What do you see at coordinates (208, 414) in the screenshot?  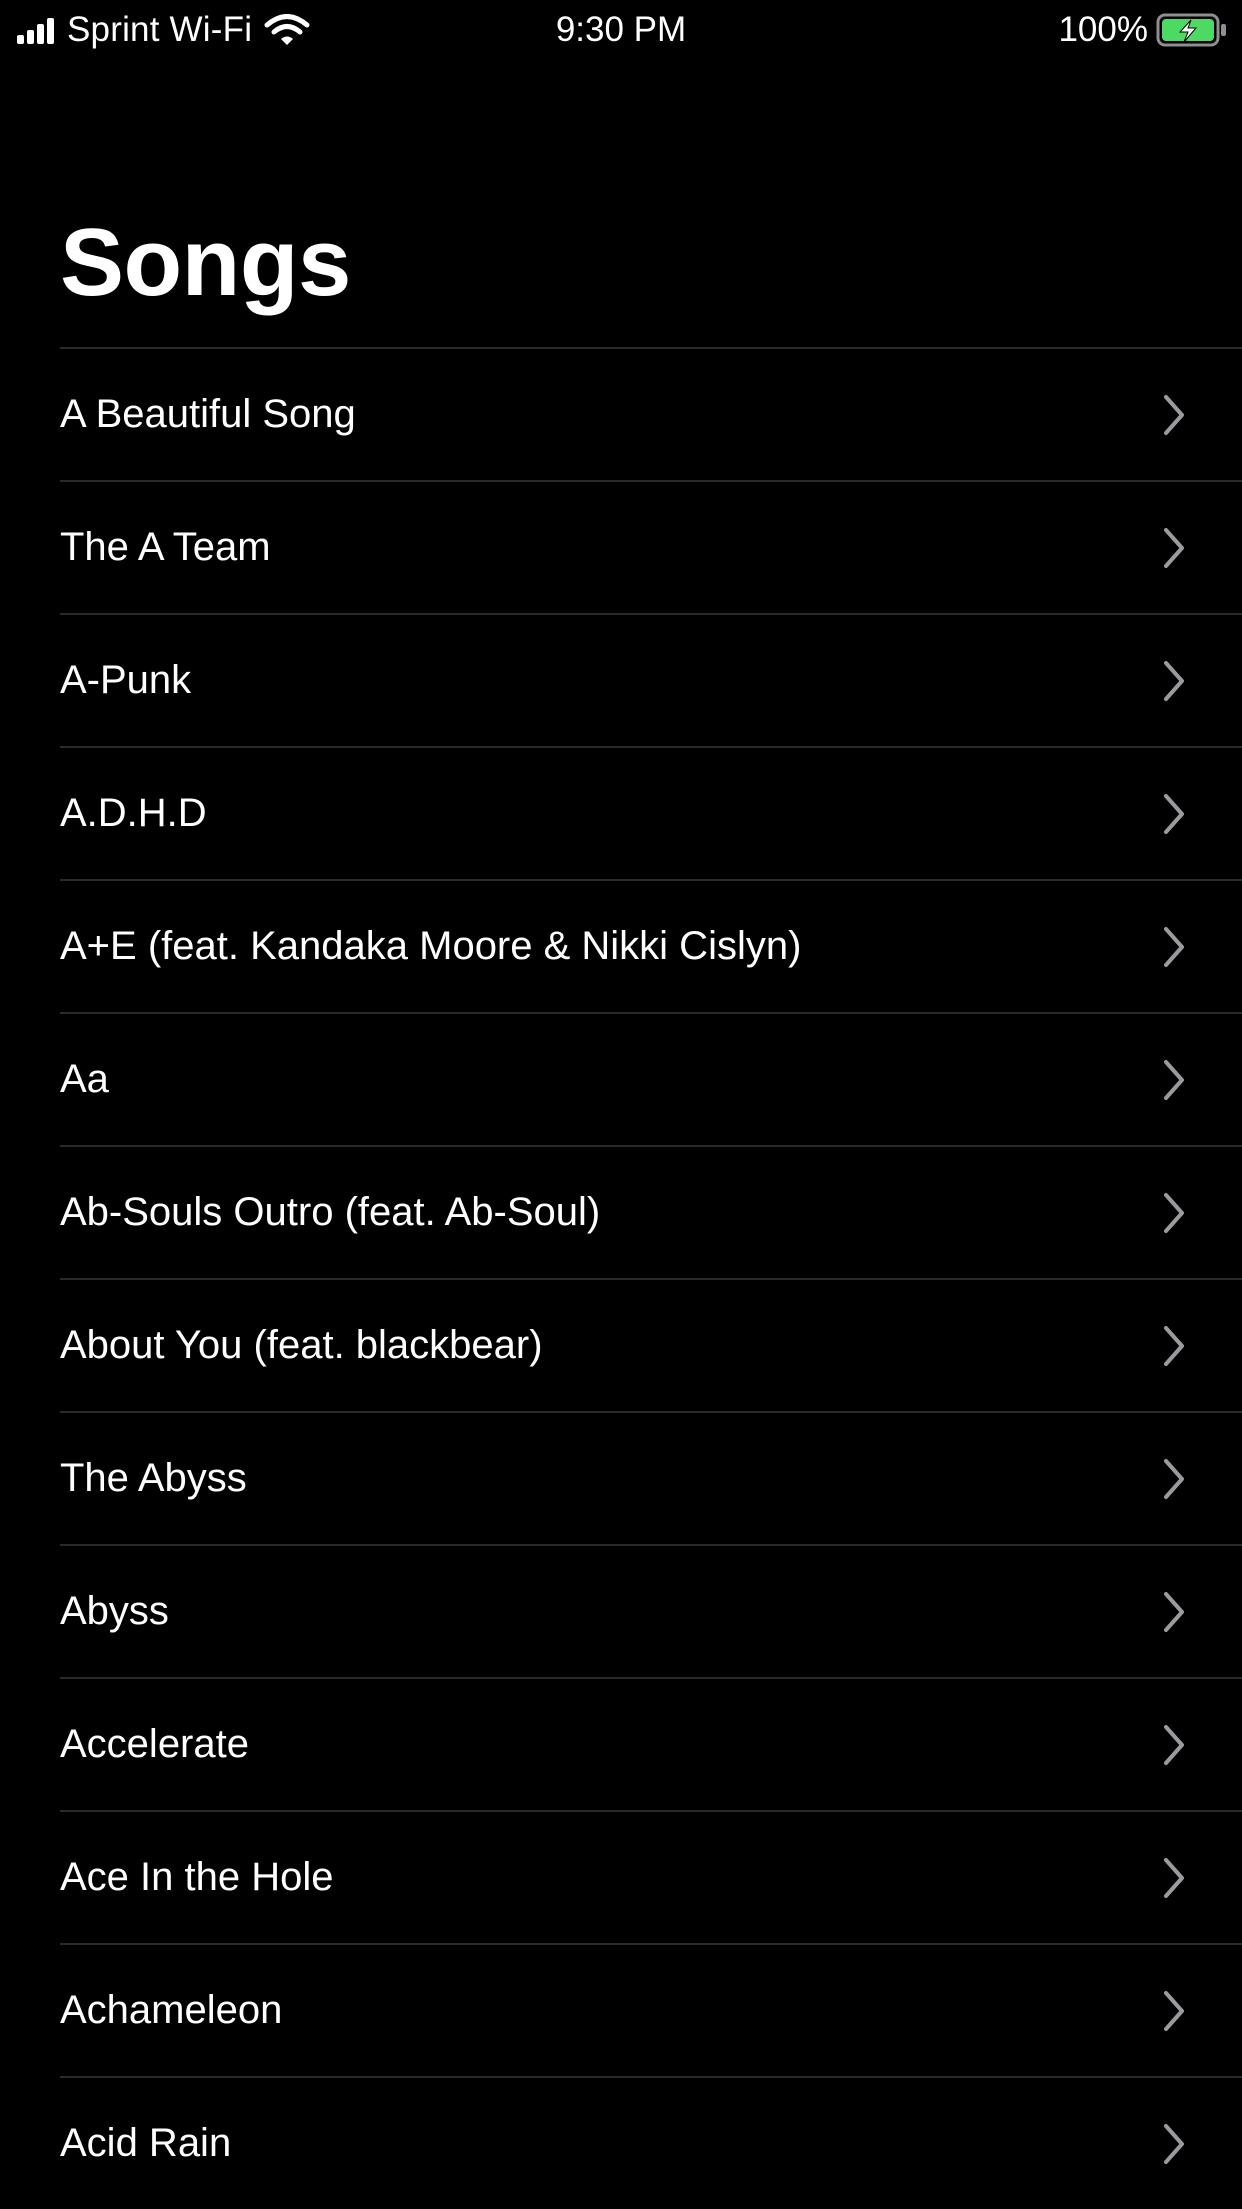 I see `song-title: A Beautiful Song` at bounding box center [208, 414].